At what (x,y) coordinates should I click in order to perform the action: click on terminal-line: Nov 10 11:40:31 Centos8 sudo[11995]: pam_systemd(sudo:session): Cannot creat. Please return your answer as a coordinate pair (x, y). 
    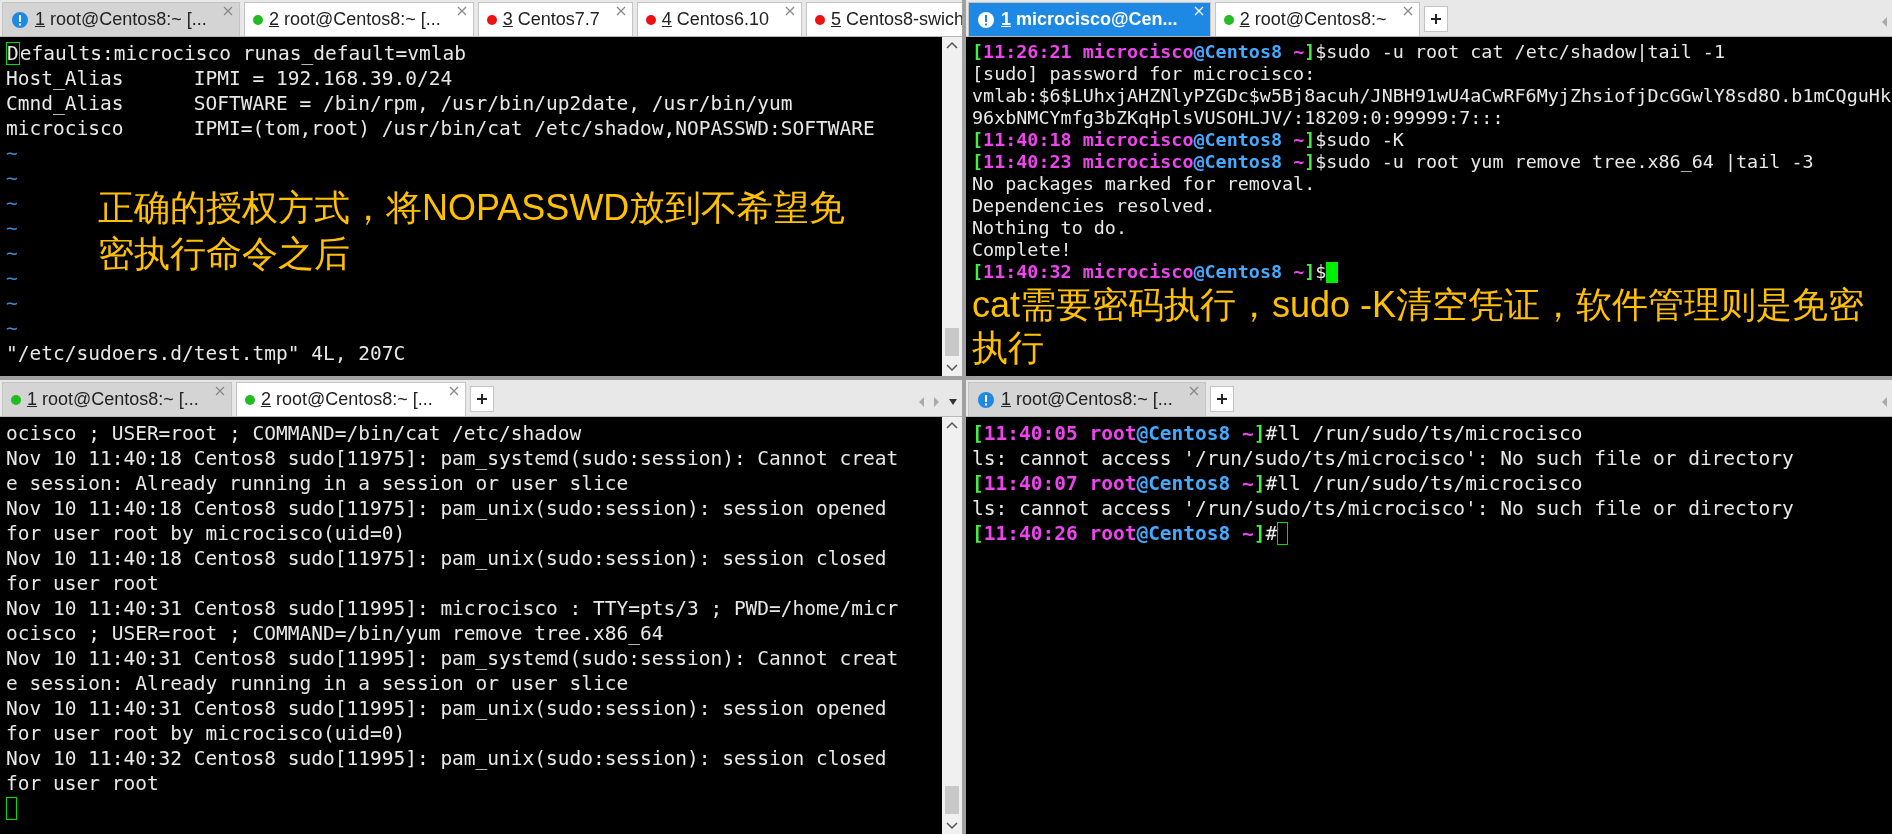
    Looking at the image, I should click on (452, 658).